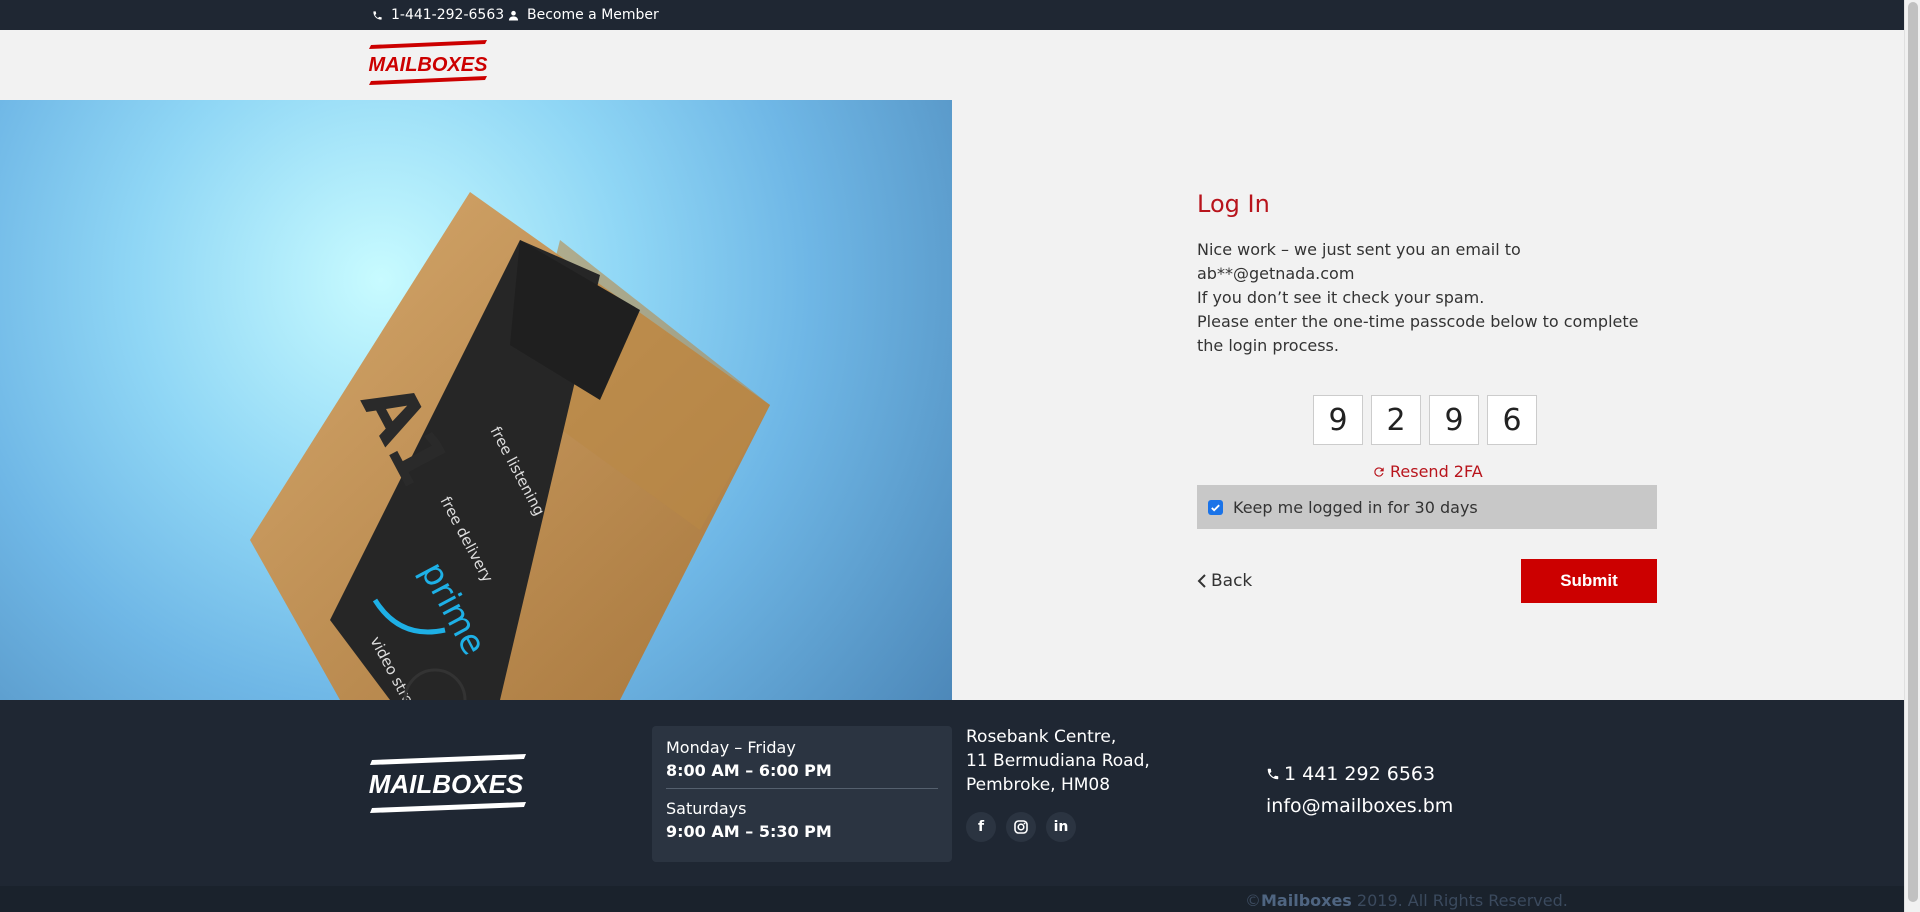 The height and width of the screenshot is (912, 1920). I want to click on copyright-brand: Mailboxes, so click(1306, 900).